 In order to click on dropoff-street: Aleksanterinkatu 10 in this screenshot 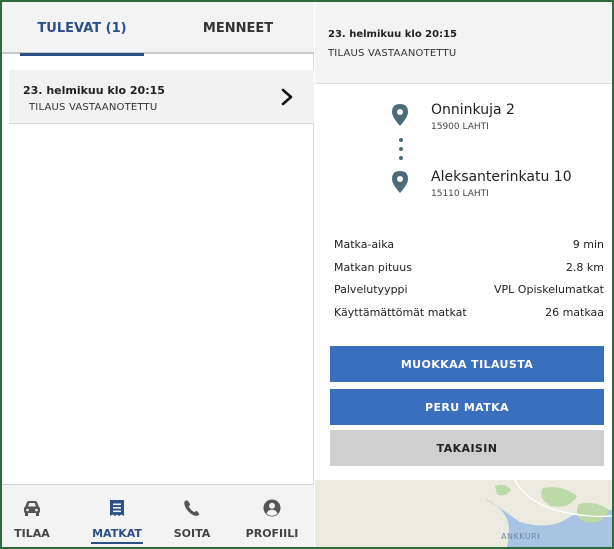, I will do `click(501, 177)`.